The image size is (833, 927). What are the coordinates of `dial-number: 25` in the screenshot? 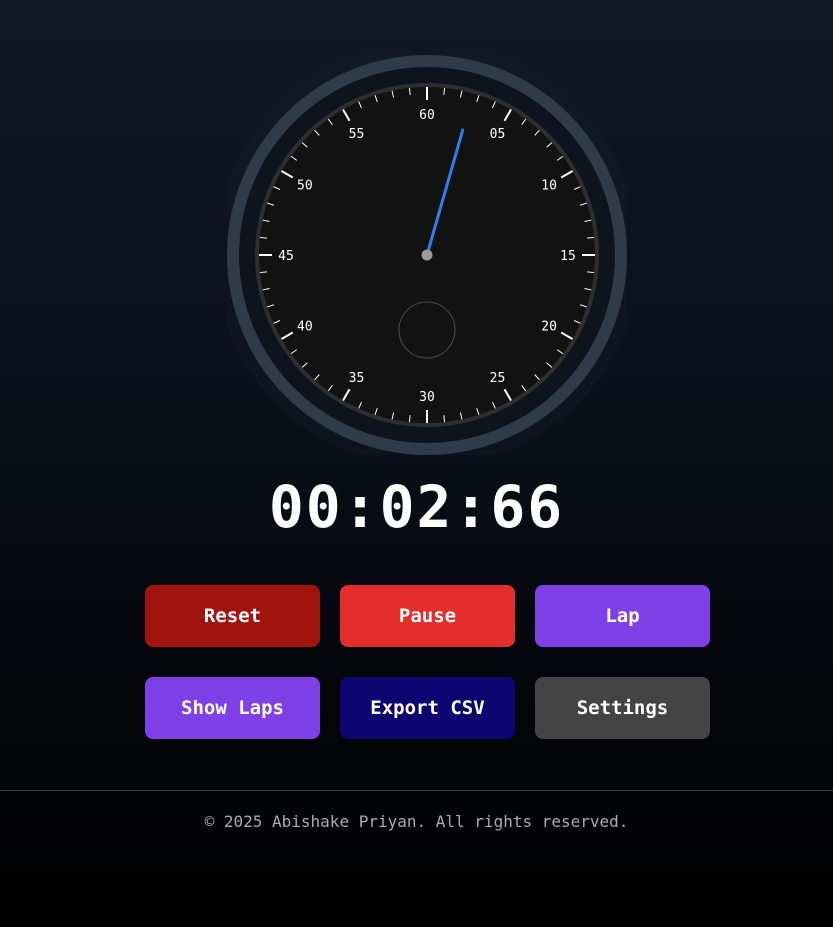 It's located at (498, 378).